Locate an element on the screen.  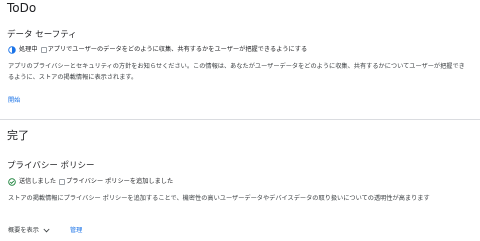
section-divider is located at coordinates (240, 119).